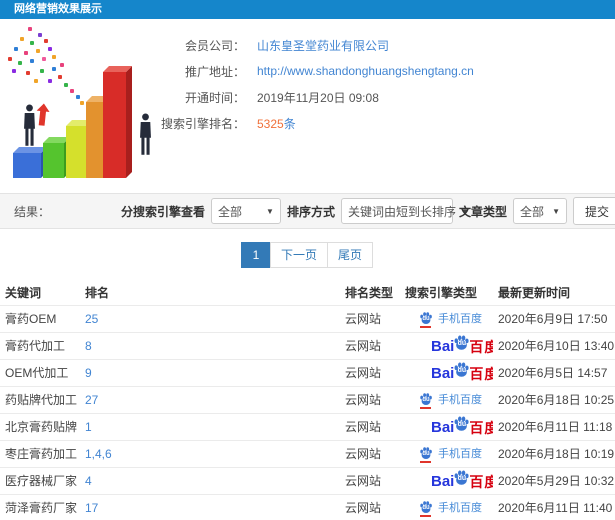  Describe the element at coordinates (365, 71) in the screenshot. I see `promo-url-value: http://www.shandonghuangshengtang.cn` at that location.